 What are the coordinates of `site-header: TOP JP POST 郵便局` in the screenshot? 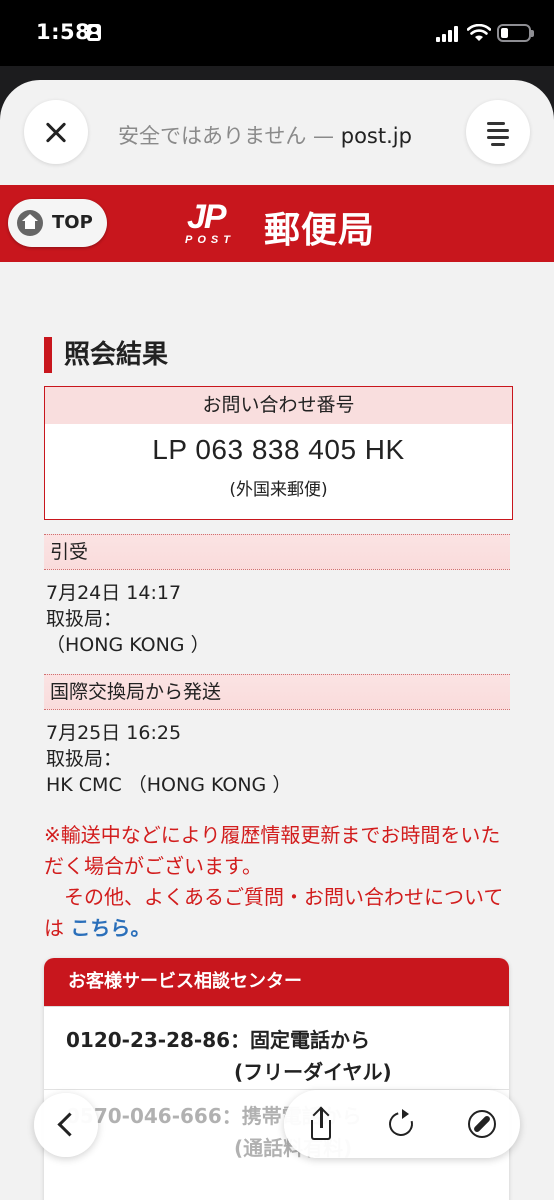 It's located at (277, 223).